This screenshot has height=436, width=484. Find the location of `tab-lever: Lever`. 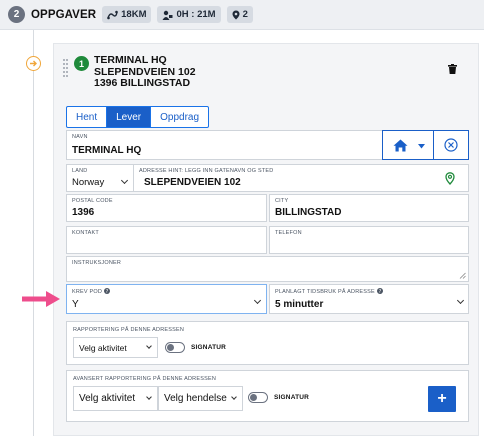

tab-lever: Lever is located at coordinates (129, 117).